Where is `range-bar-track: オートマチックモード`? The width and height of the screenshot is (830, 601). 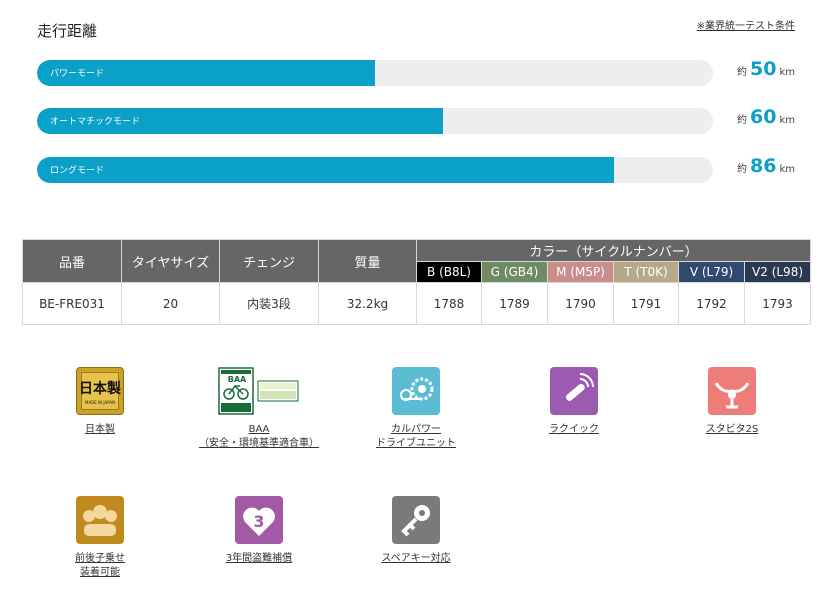 range-bar-track: オートマチックモード is located at coordinates (375, 121).